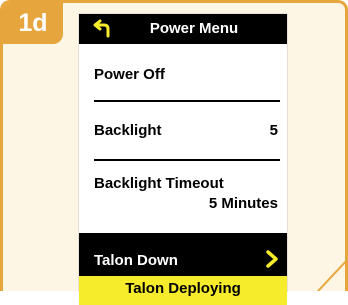 The width and height of the screenshot is (348, 305). Describe the element at coordinates (136, 260) in the screenshot. I see `talon-down-label: Talon Down` at that location.